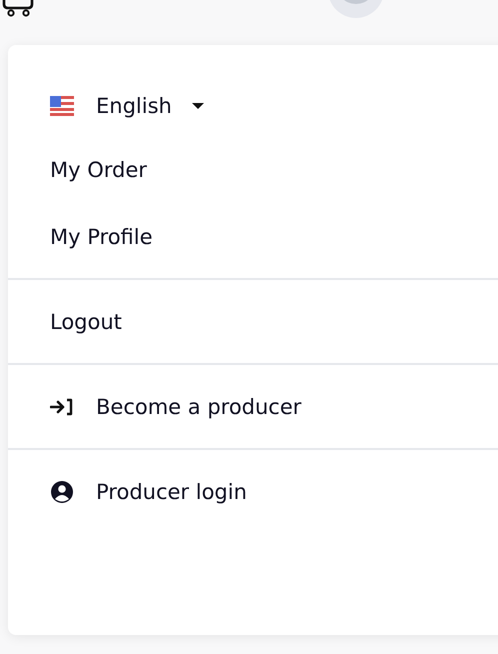  Describe the element at coordinates (62, 492) in the screenshot. I see `user-icon` at that location.